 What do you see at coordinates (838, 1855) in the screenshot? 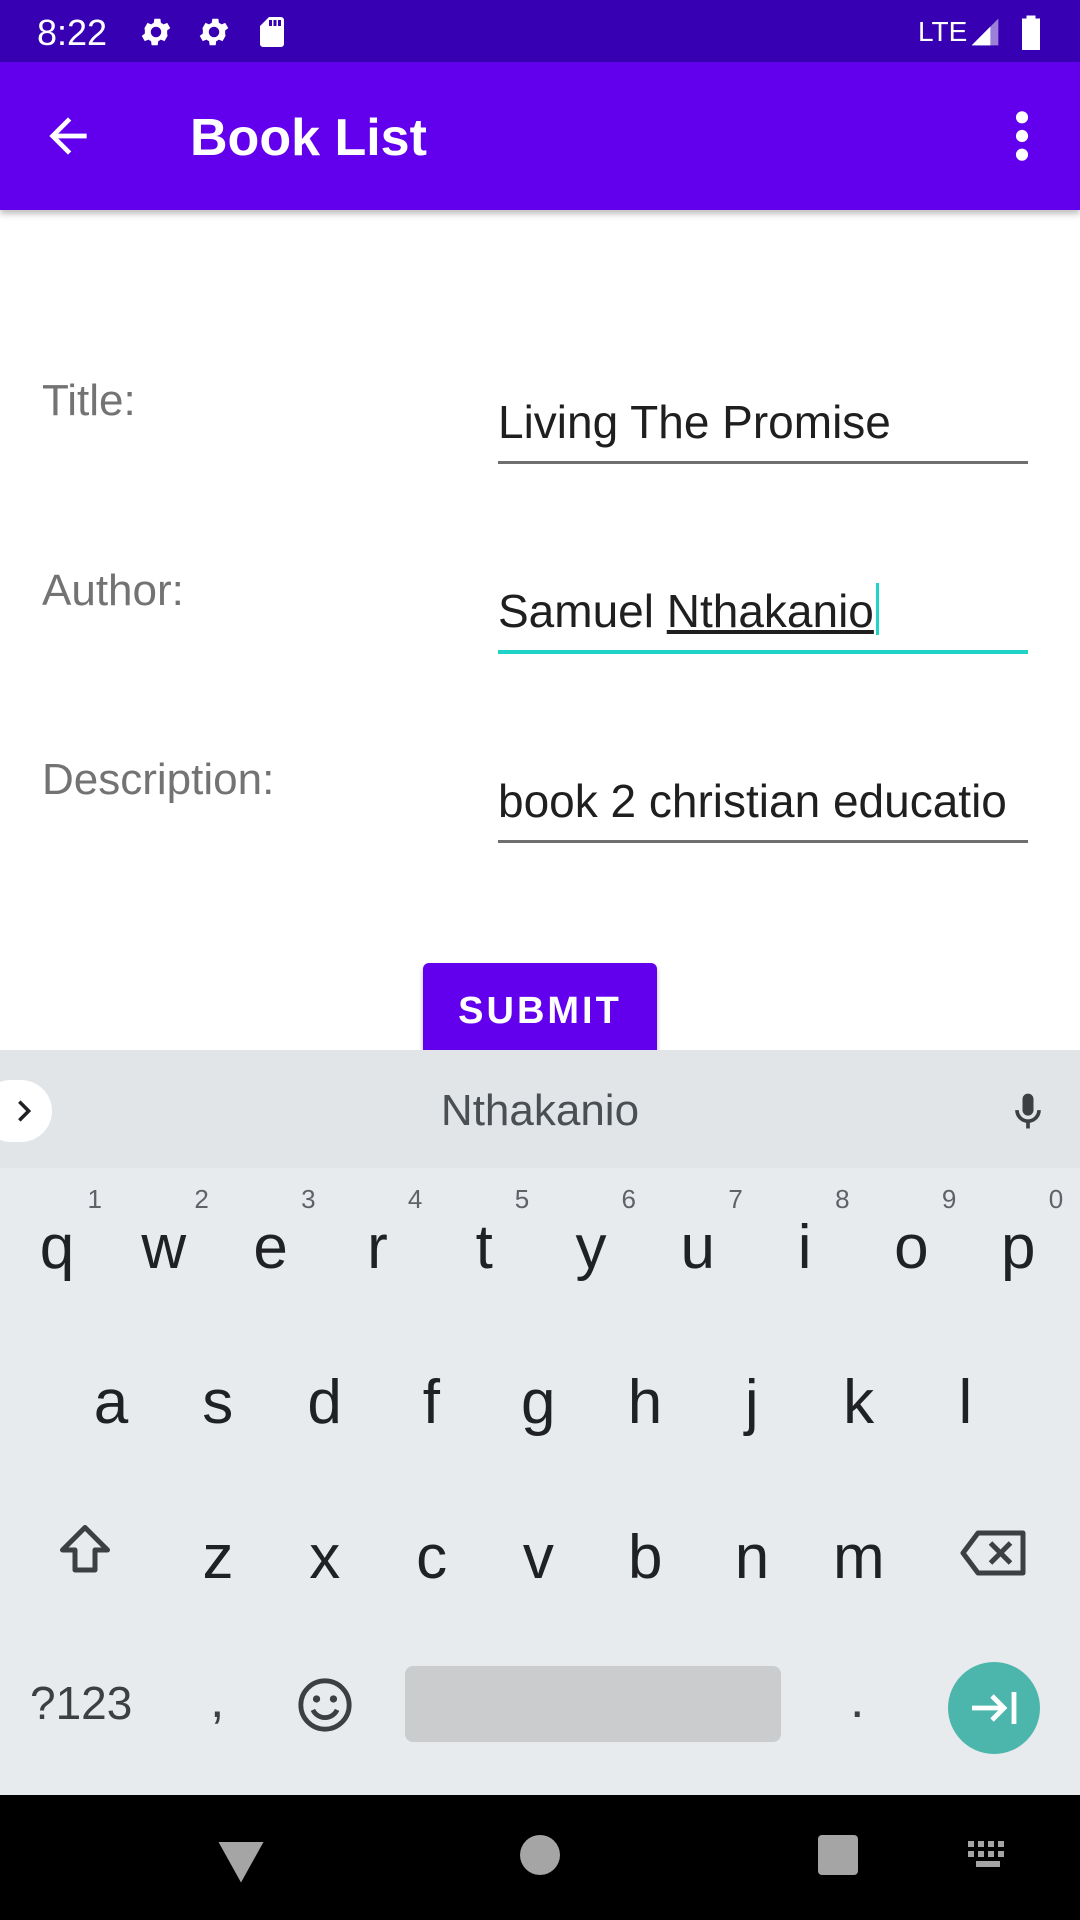
I see `nav-recents-icon` at bounding box center [838, 1855].